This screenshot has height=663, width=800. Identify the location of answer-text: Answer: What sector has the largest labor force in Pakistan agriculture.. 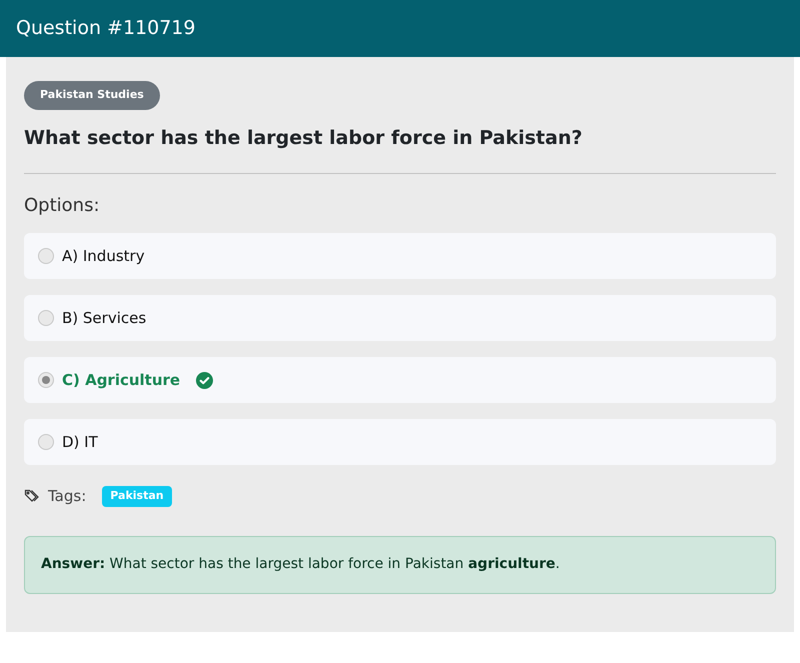
(300, 564).